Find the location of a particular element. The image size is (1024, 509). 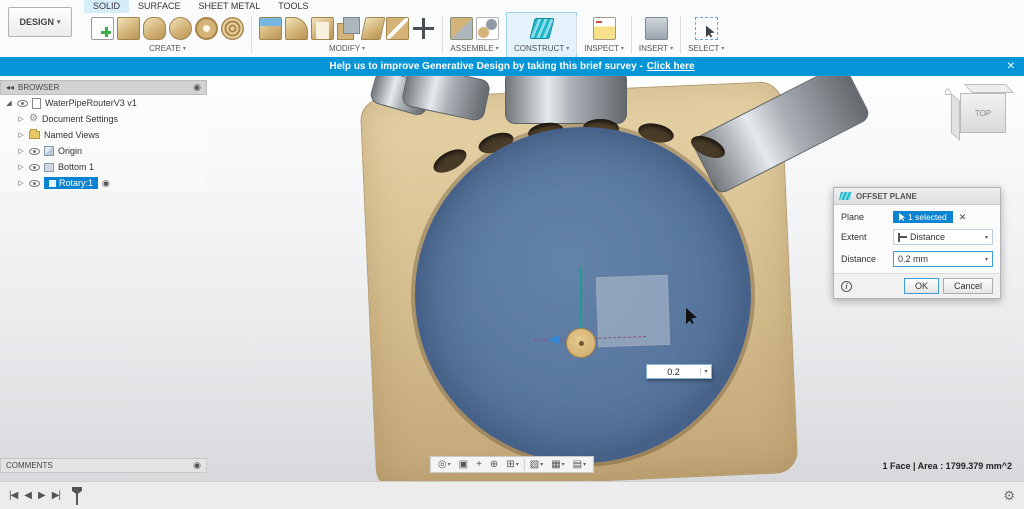

comments-panel: COMMENTS ◉ is located at coordinates (103, 465).